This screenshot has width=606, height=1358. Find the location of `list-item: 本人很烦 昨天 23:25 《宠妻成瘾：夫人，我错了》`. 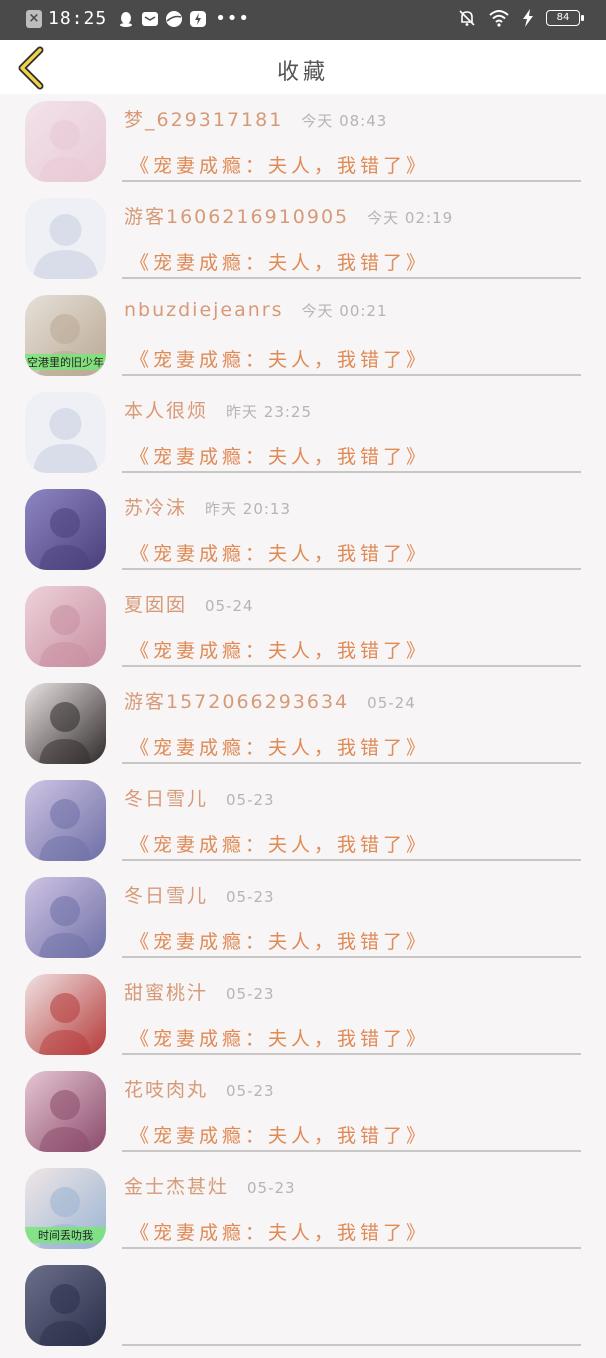

list-item: 本人很烦 昨天 23:25 《宠妻成瘾：夫人，我错了》 is located at coordinates (303, 436).